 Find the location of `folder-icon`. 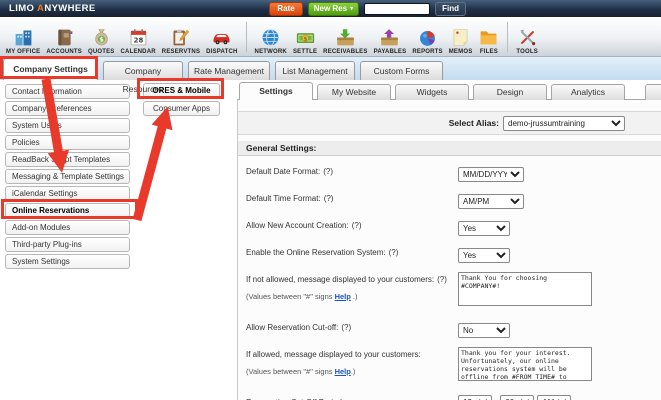

folder-icon is located at coordinates (489, 37).